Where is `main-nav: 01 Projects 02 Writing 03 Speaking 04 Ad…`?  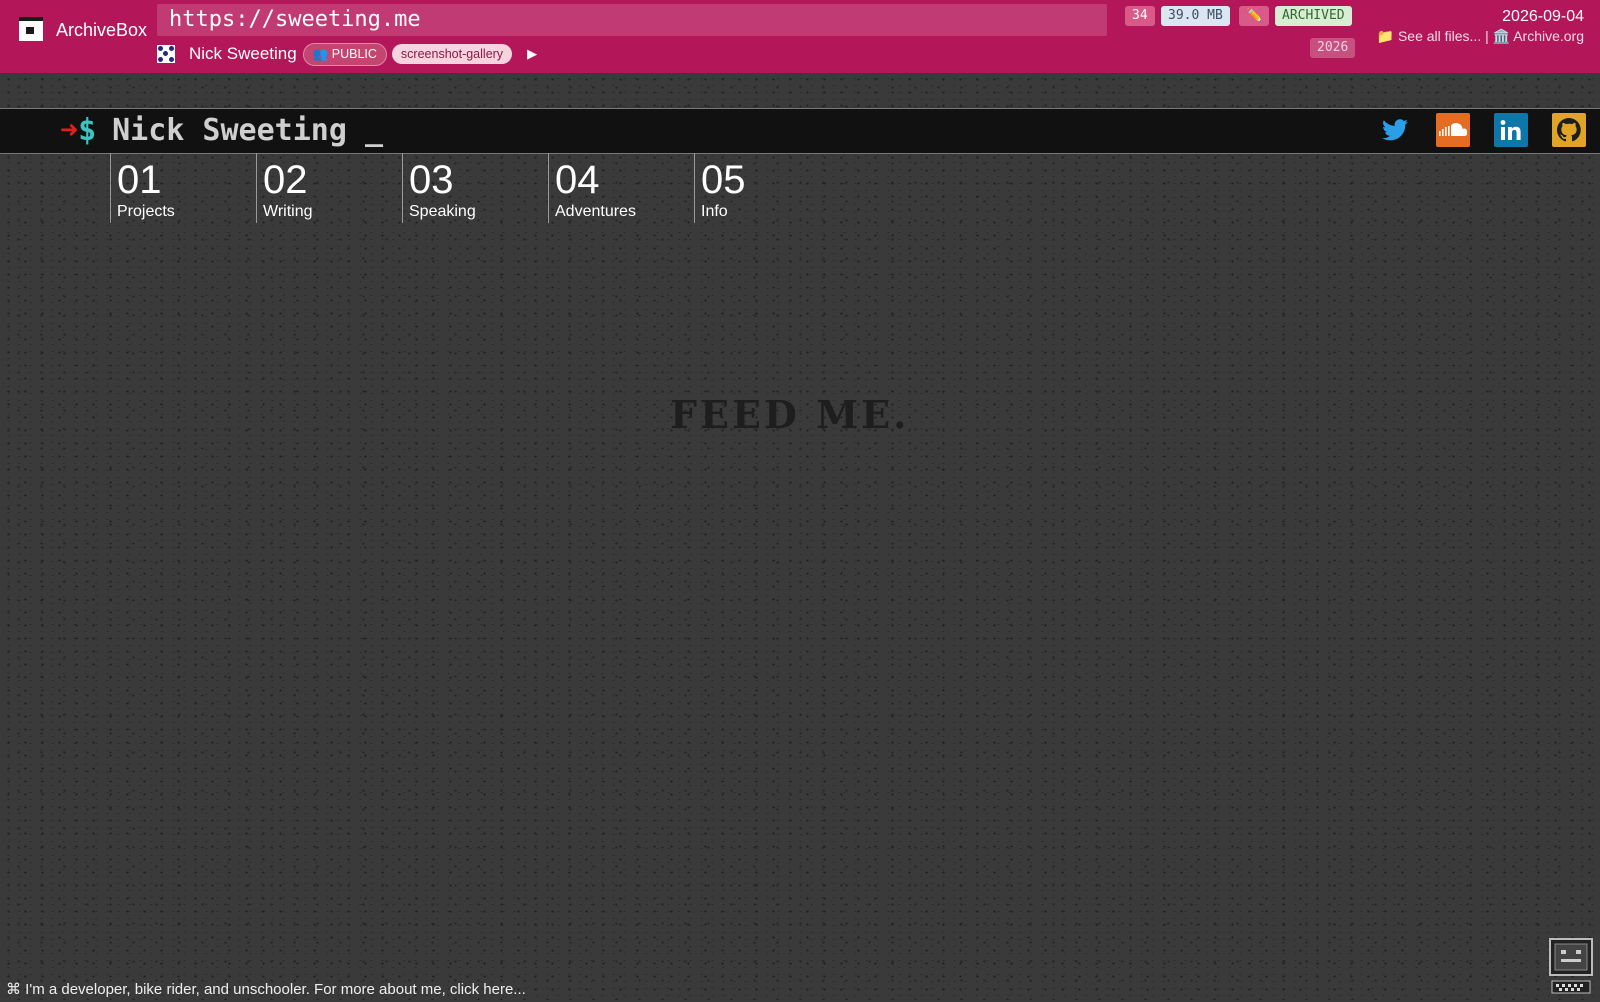
main-nav: 01 Projects 02 Writing 03 Speaking 04 Ad… is located at coordinates (475, 188).